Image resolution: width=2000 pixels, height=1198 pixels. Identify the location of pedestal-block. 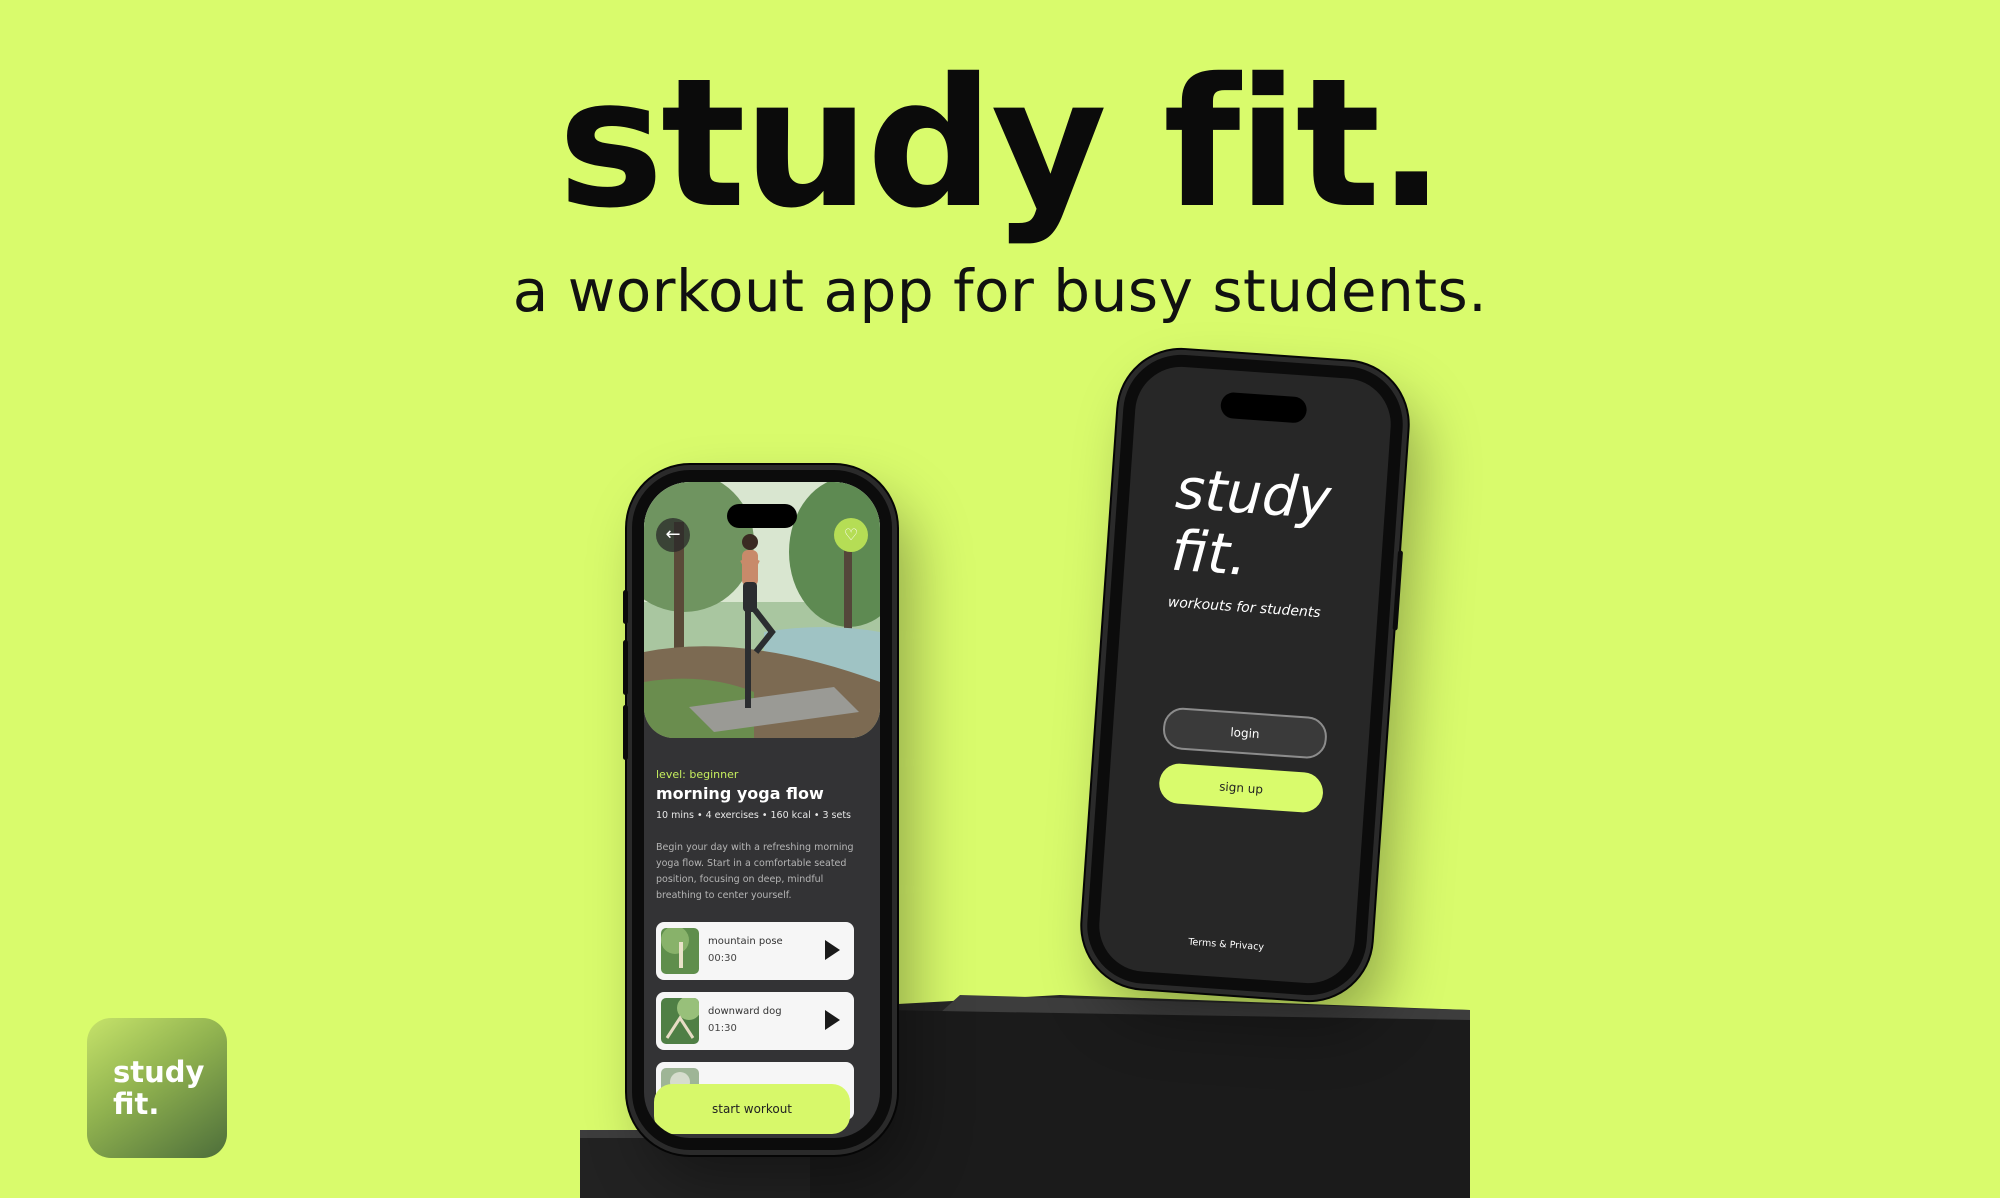
(1025, 1096).